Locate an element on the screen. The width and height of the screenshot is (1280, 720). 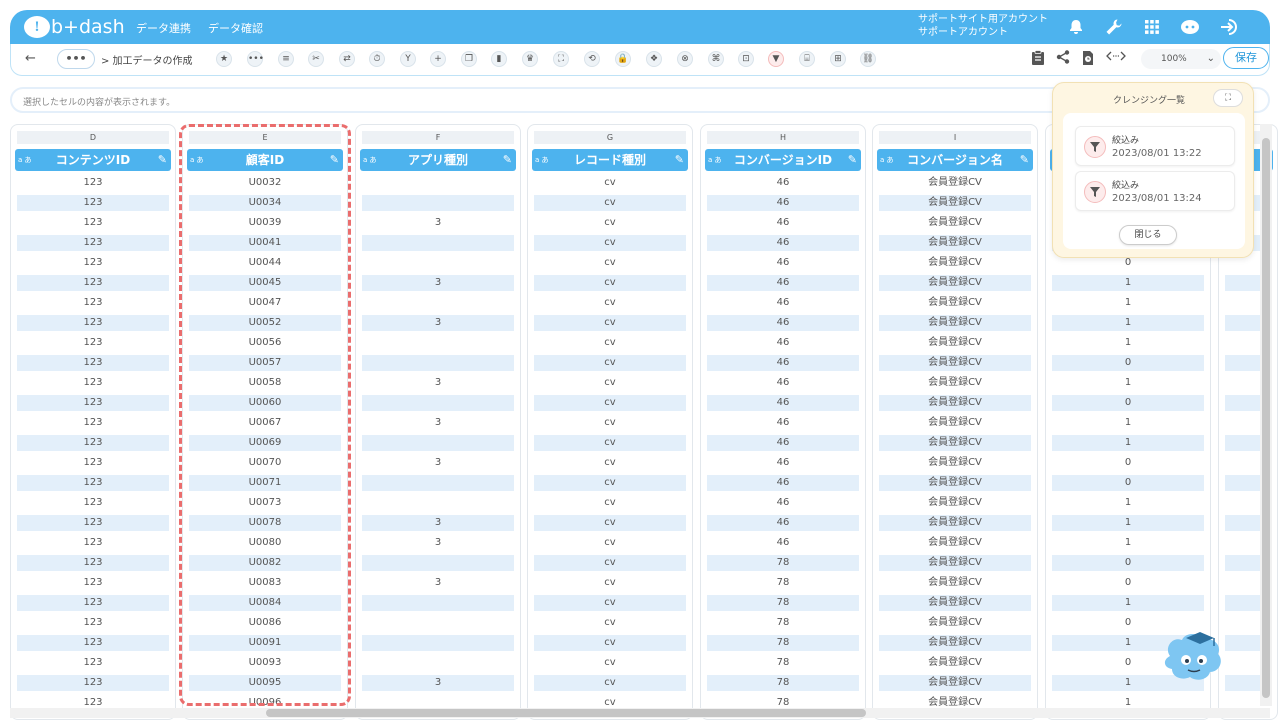
table-cell: U0034 is located at coordinates (265, 203).